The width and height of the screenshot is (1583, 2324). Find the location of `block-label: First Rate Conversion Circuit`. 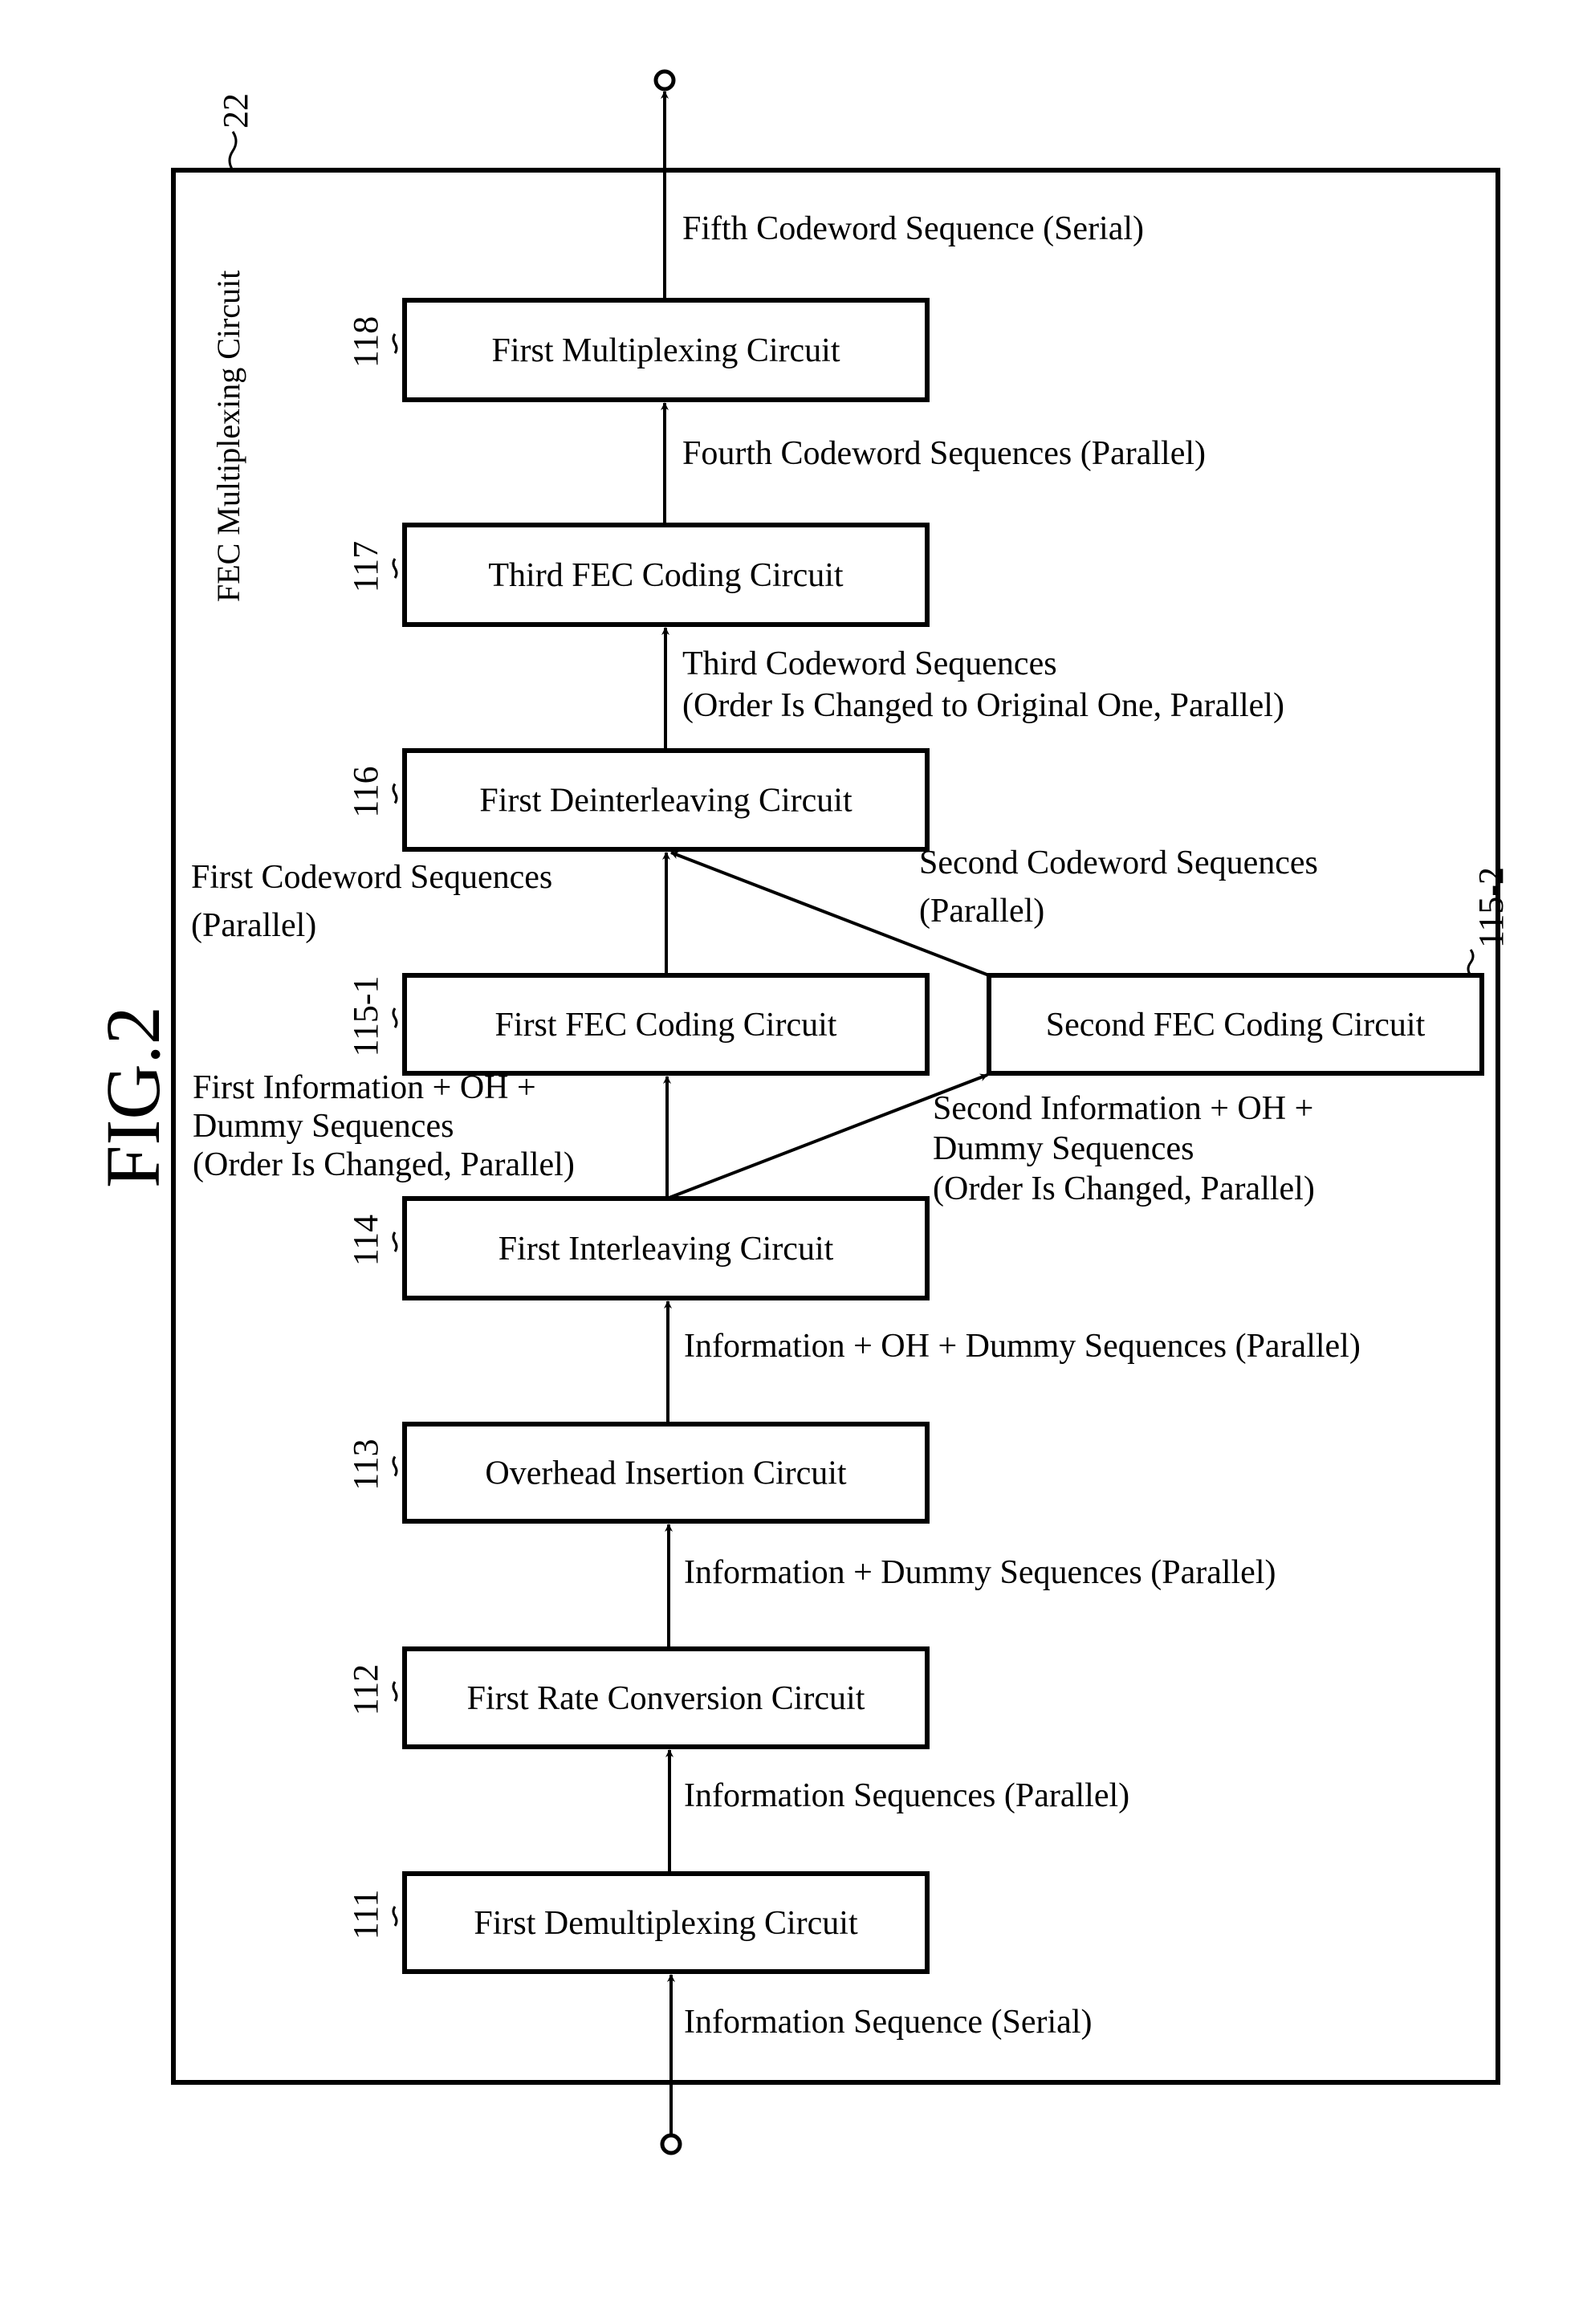

block-label: First Rate Conversion Circuit is located at coordinates (666, 1698).